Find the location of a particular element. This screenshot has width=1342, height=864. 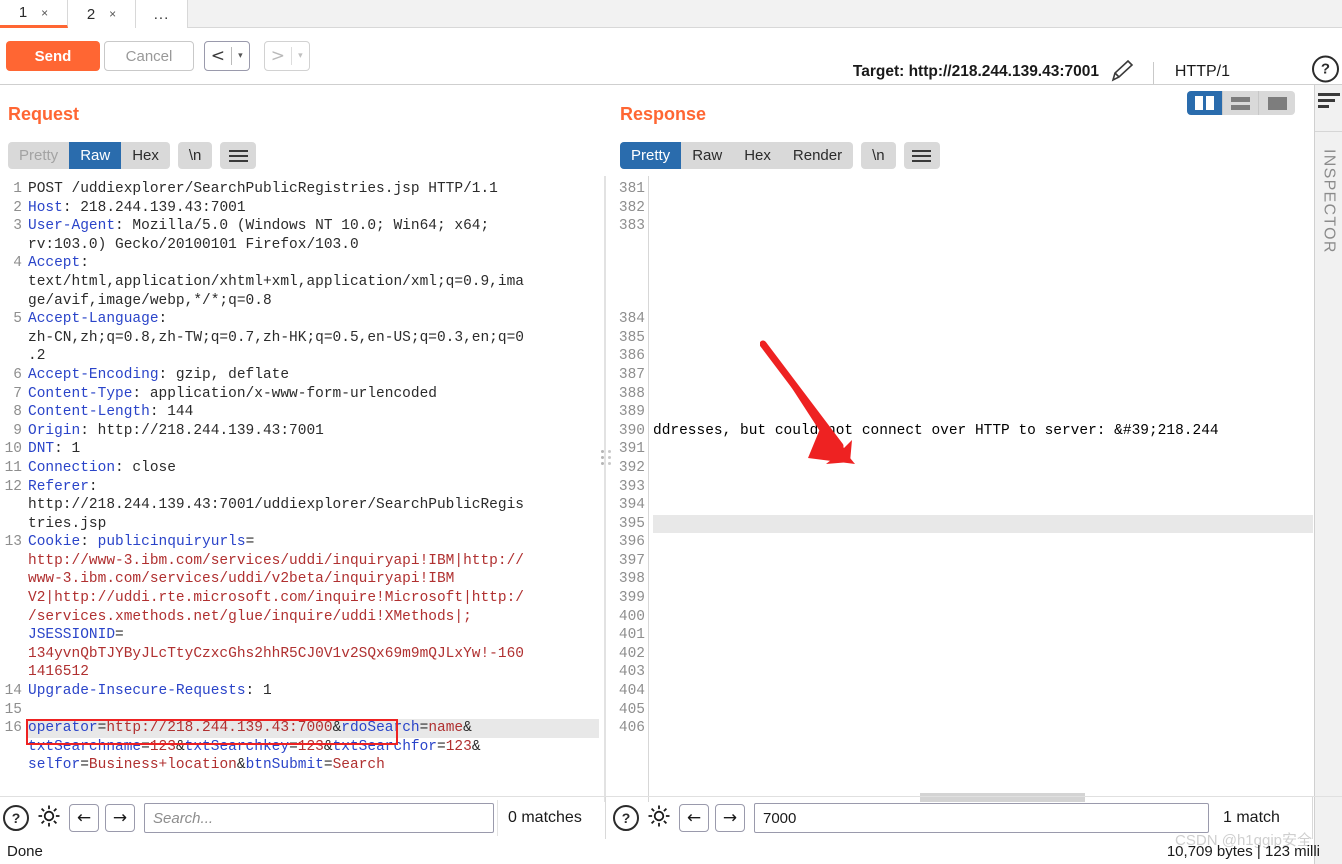

code-line: Accept: is located at coordinates (313, 263).